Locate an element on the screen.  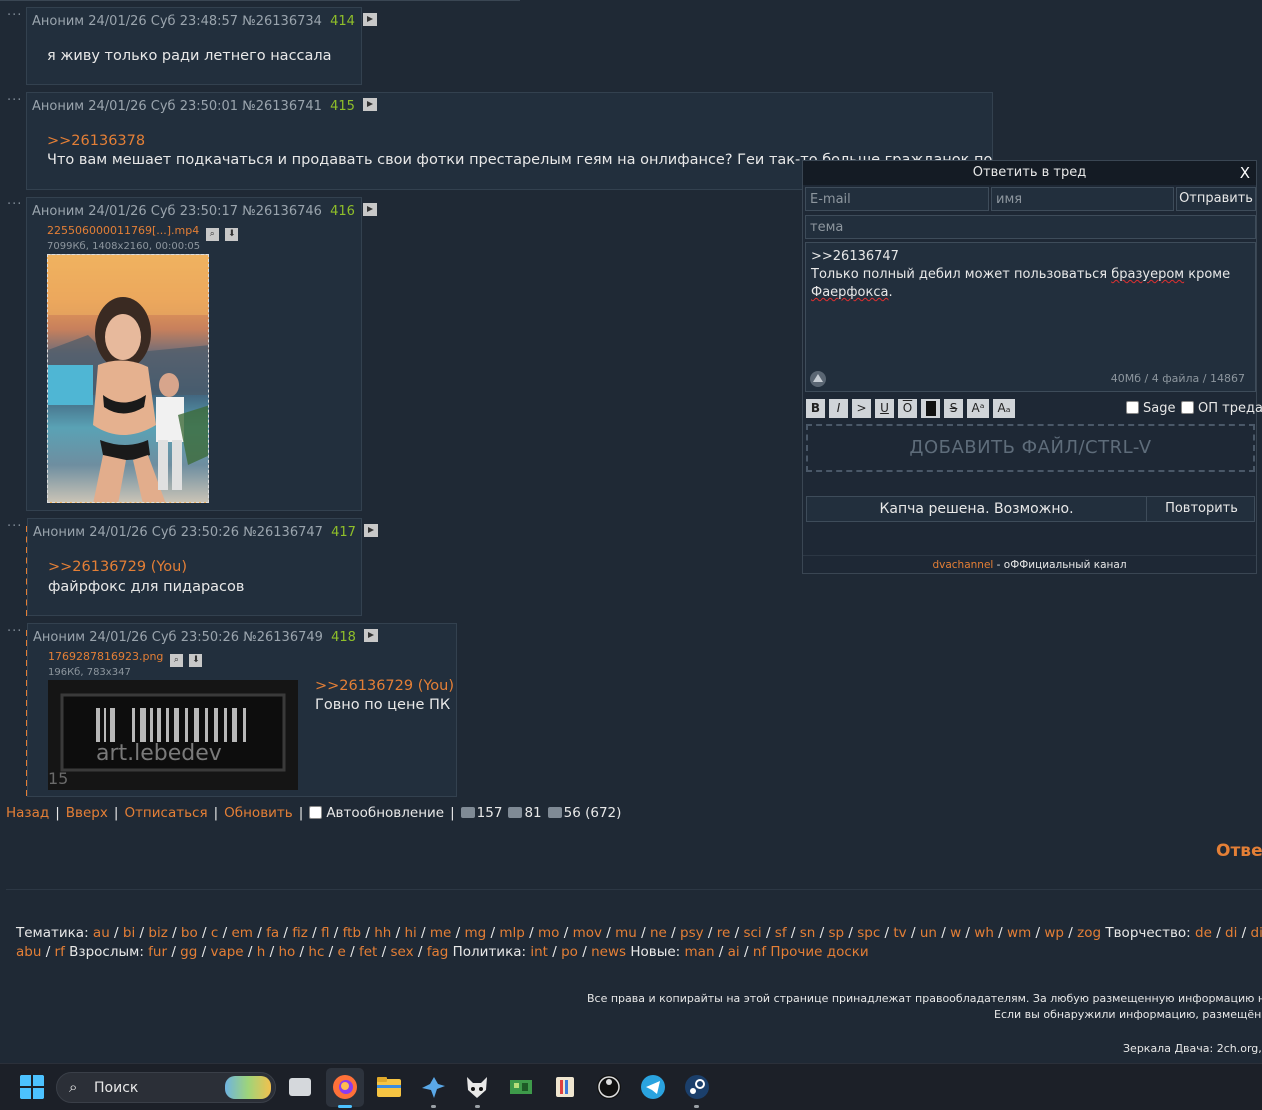
file-dropzone: ДОБАВИТЬ ФАЙЛ/CTRL-V is located at coordinates (1030, 448).